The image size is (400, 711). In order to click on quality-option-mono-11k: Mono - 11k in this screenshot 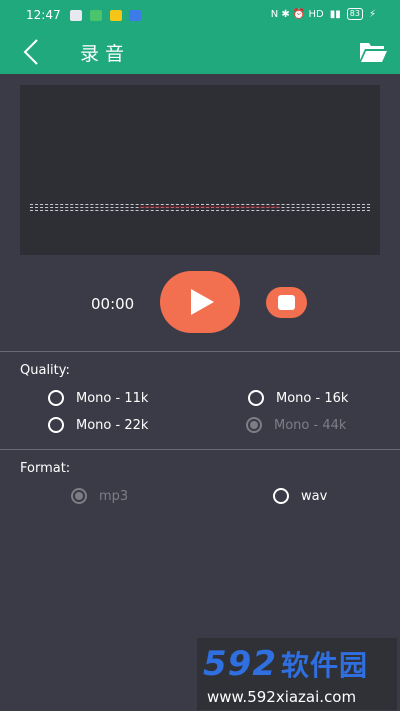, I will do `click(98, 398)`.